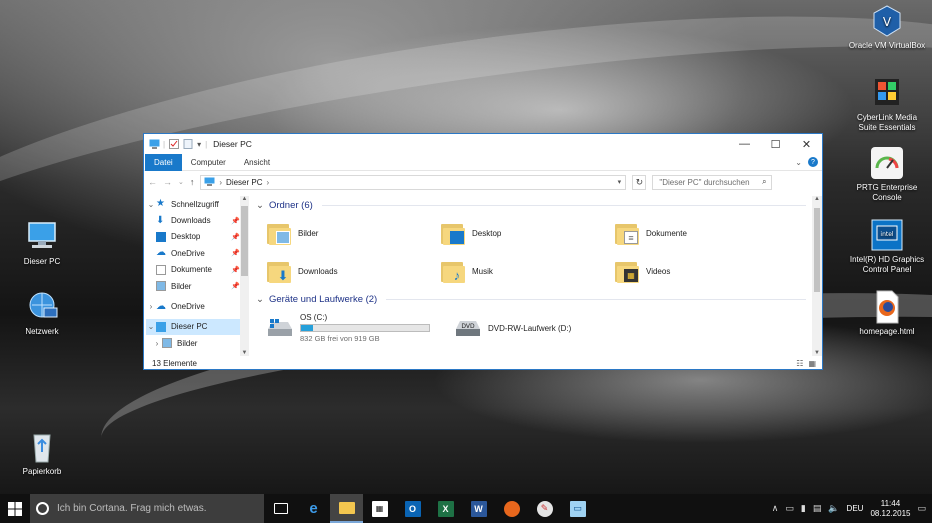 Image resolution: width=932 pixels, height=523 pixels. I want to click on desktop-icon-cyberlink: CyberLink Media Suite Essentials, so click(887, 104).